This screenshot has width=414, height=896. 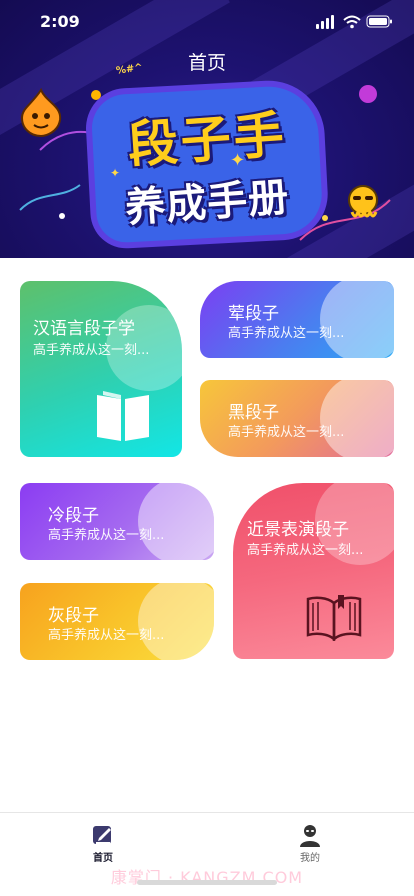 I want to click on home-indicator, so click(x=207, y=882).